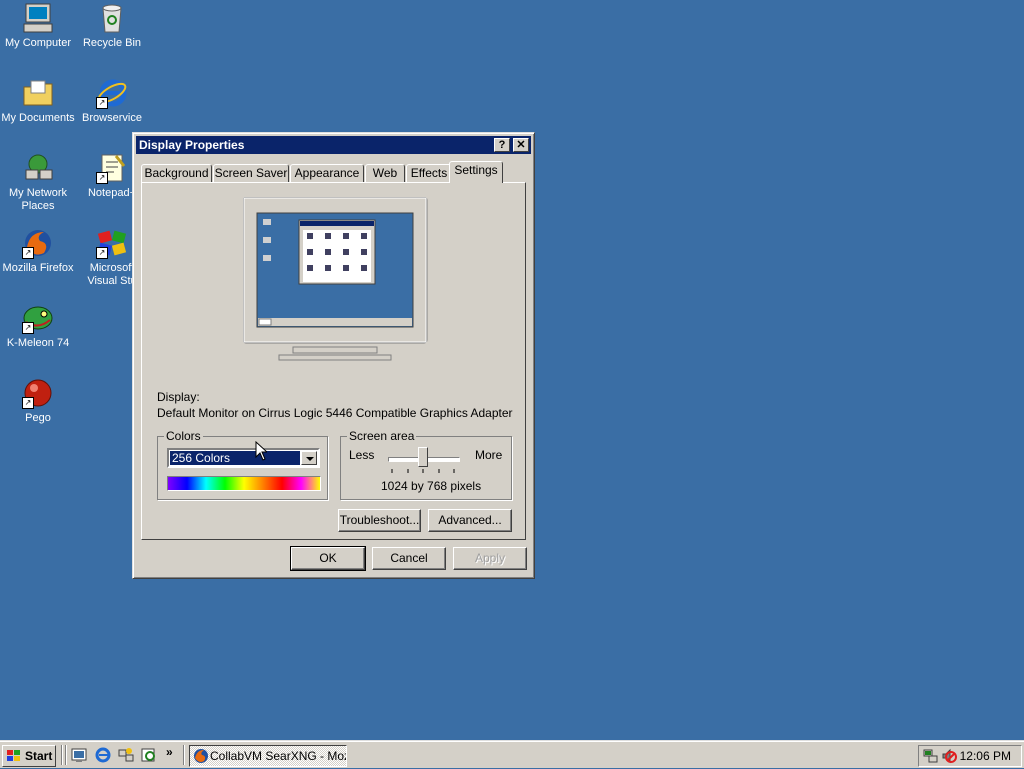 This screenshot has width=1024, height=769. Describe the element at coordinates (409, 558) in the screenshot. I see `cancel-button: Cancel` at that location.